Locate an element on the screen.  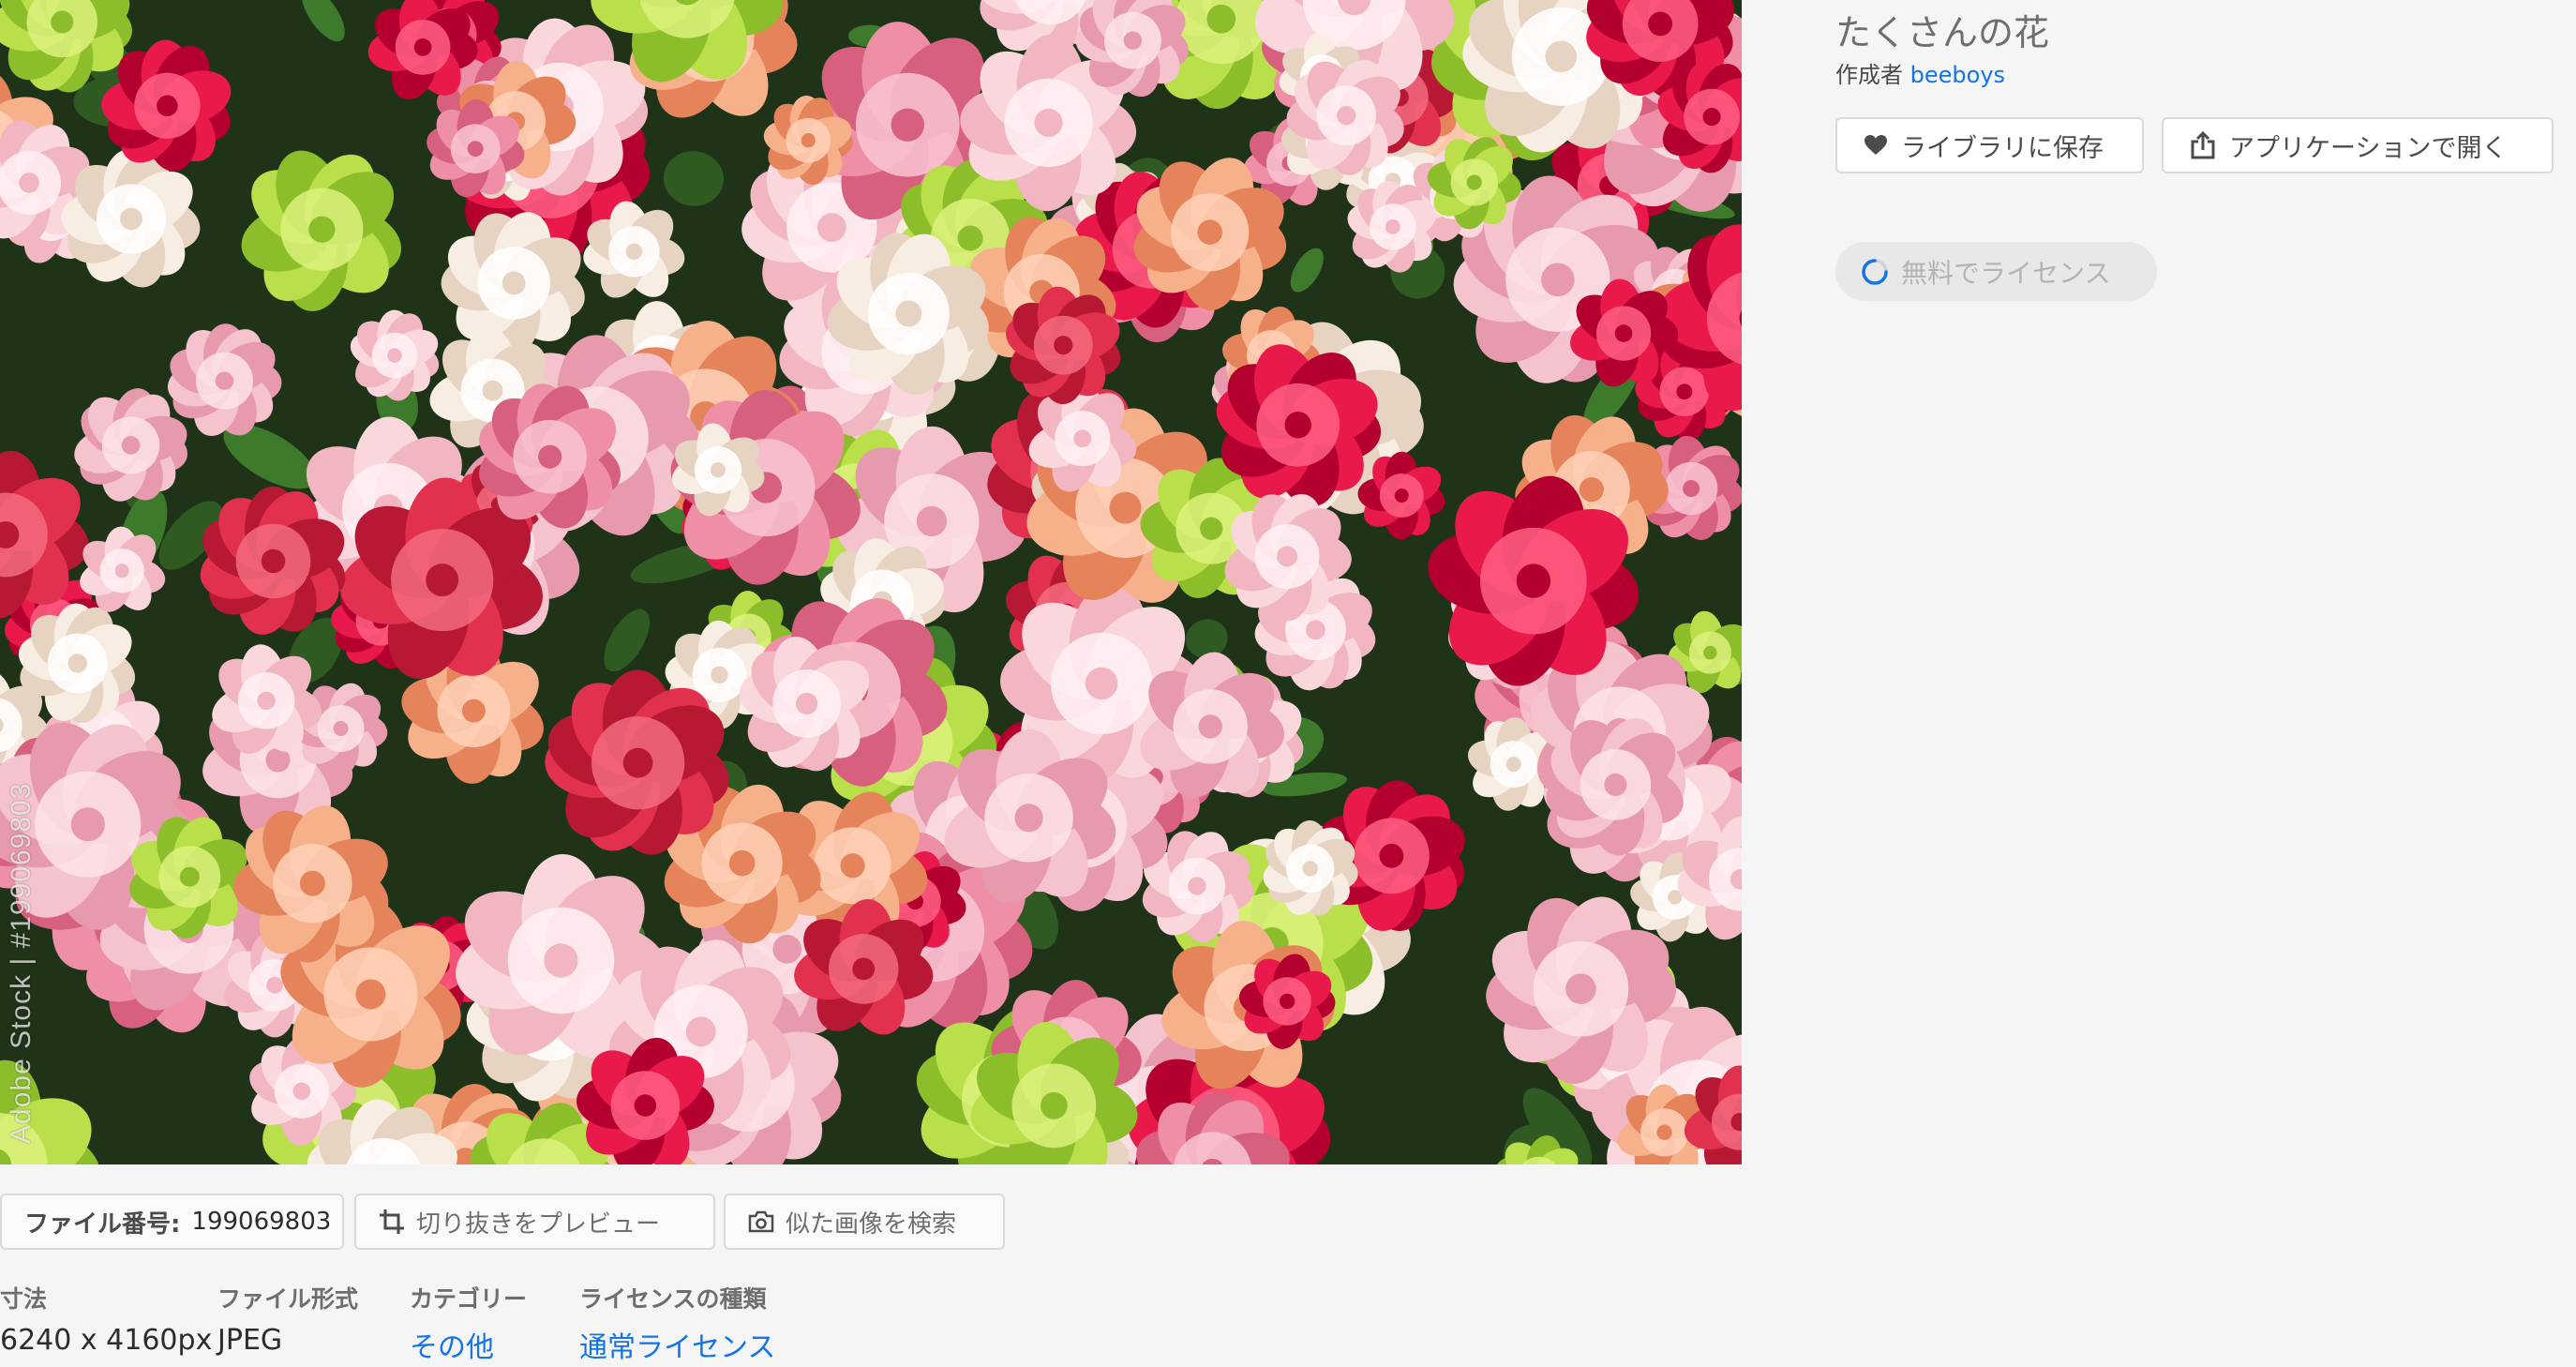
file-id-chip: ファイル番号: 199069803 is located at coordinates (172, 1222).